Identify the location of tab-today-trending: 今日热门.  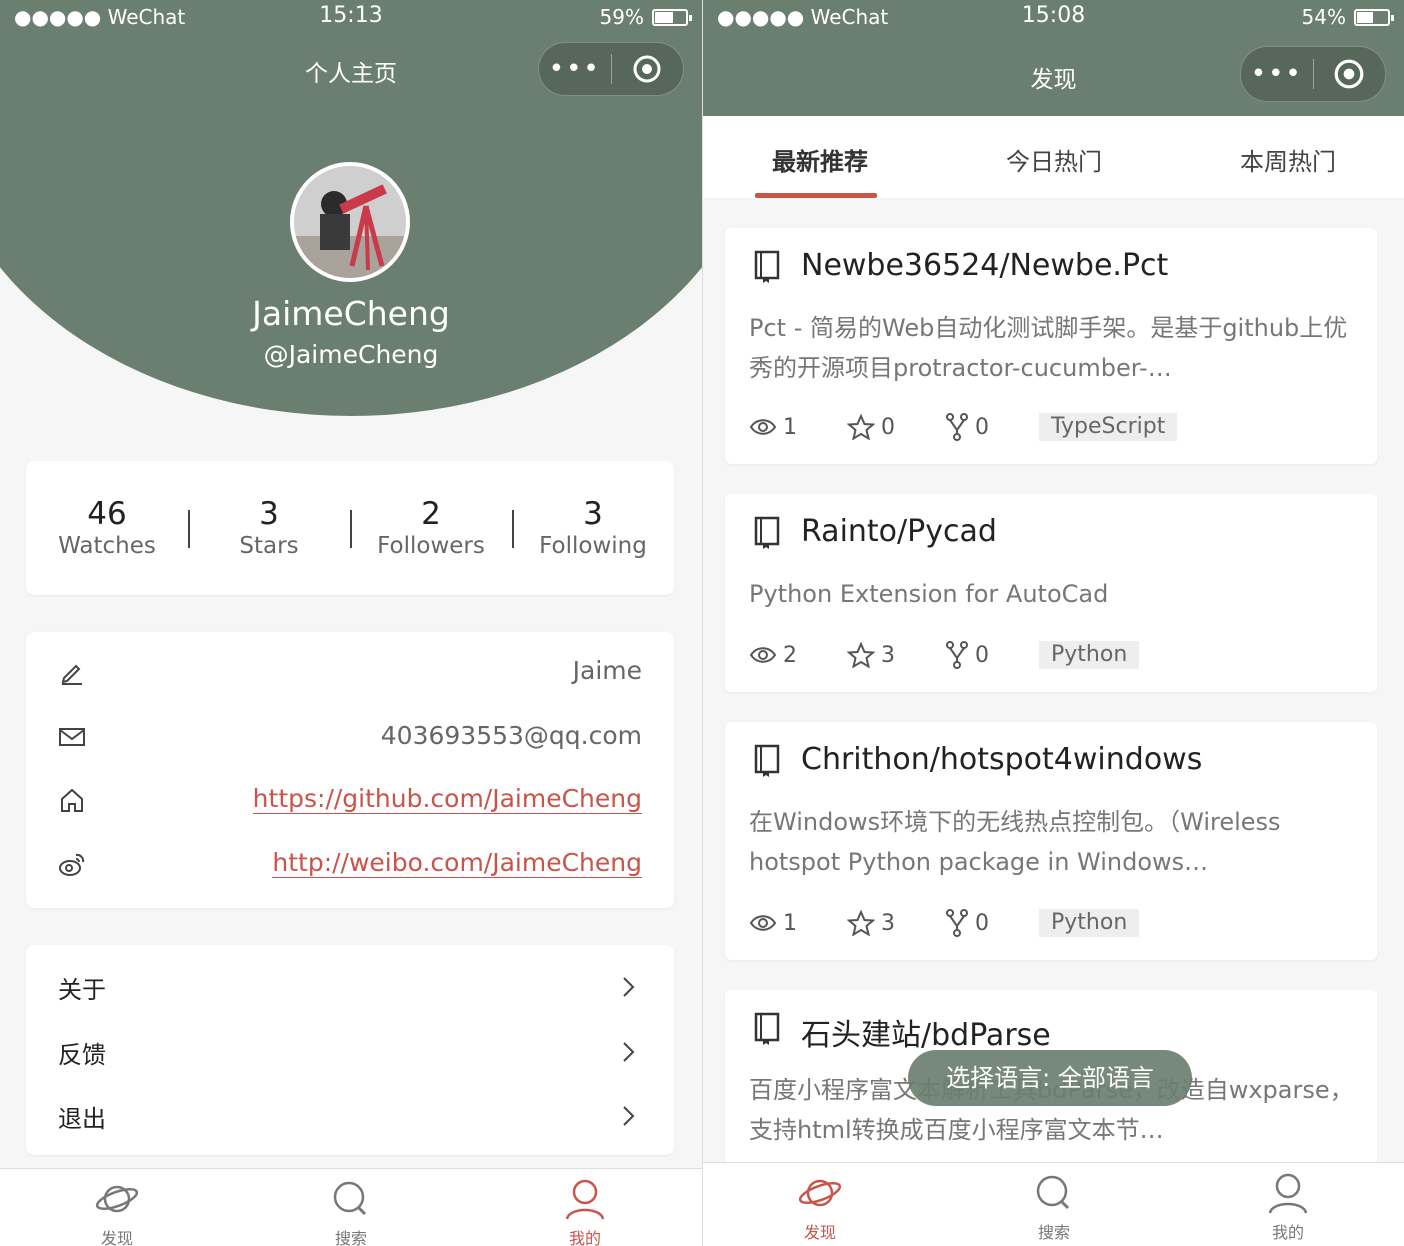
(1054, 157).